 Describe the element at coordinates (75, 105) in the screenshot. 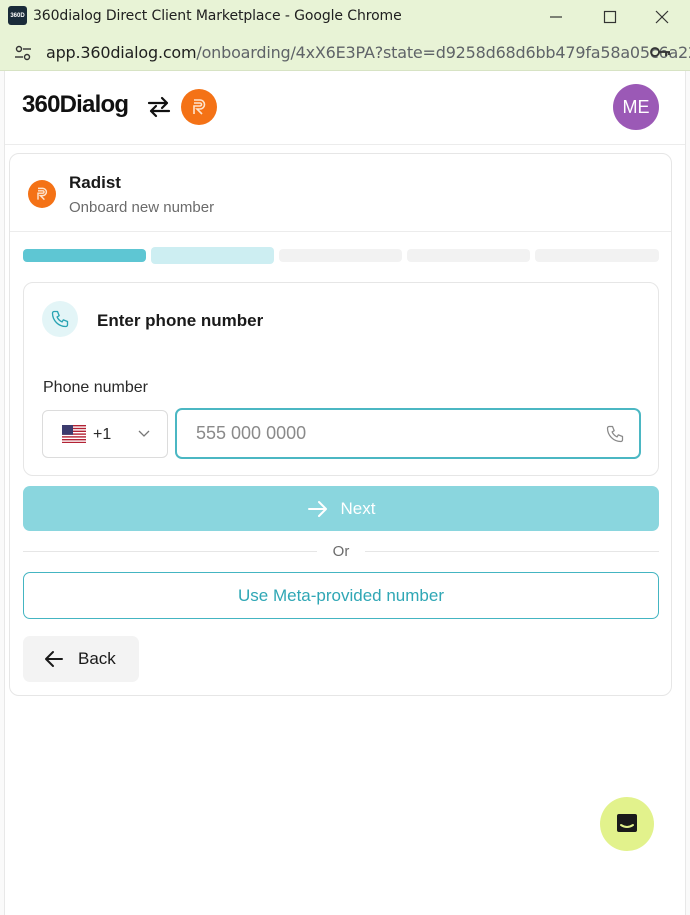

I see `brand-logo: 360Dialog` at that location.